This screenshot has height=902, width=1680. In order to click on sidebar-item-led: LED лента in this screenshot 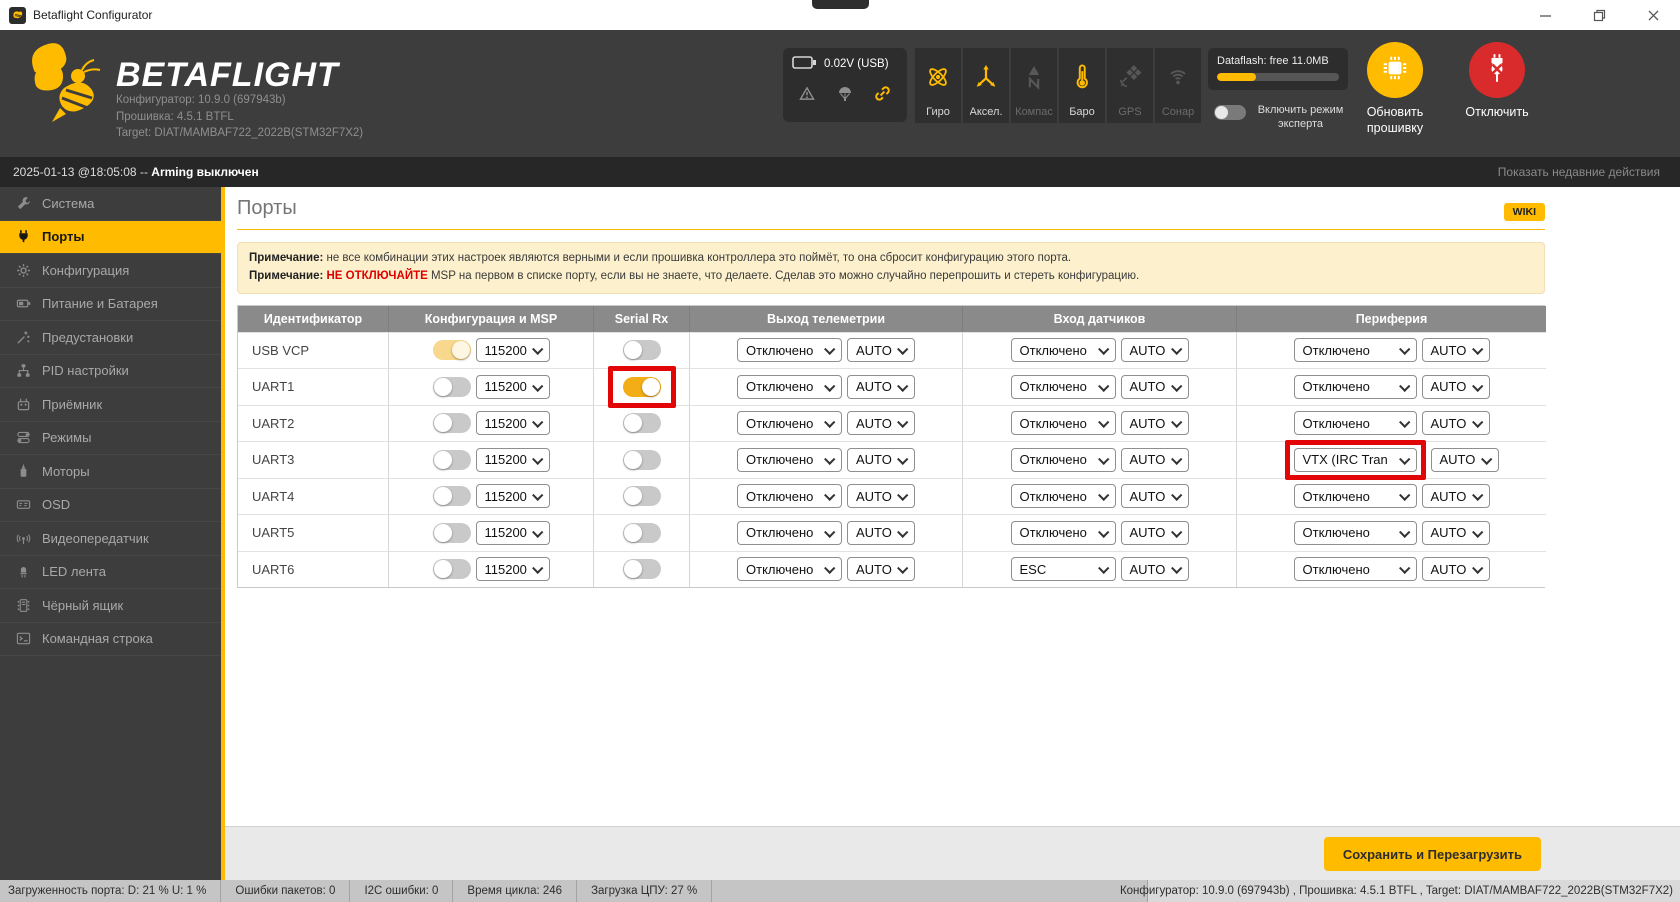, I will do `click(110, 572)`.